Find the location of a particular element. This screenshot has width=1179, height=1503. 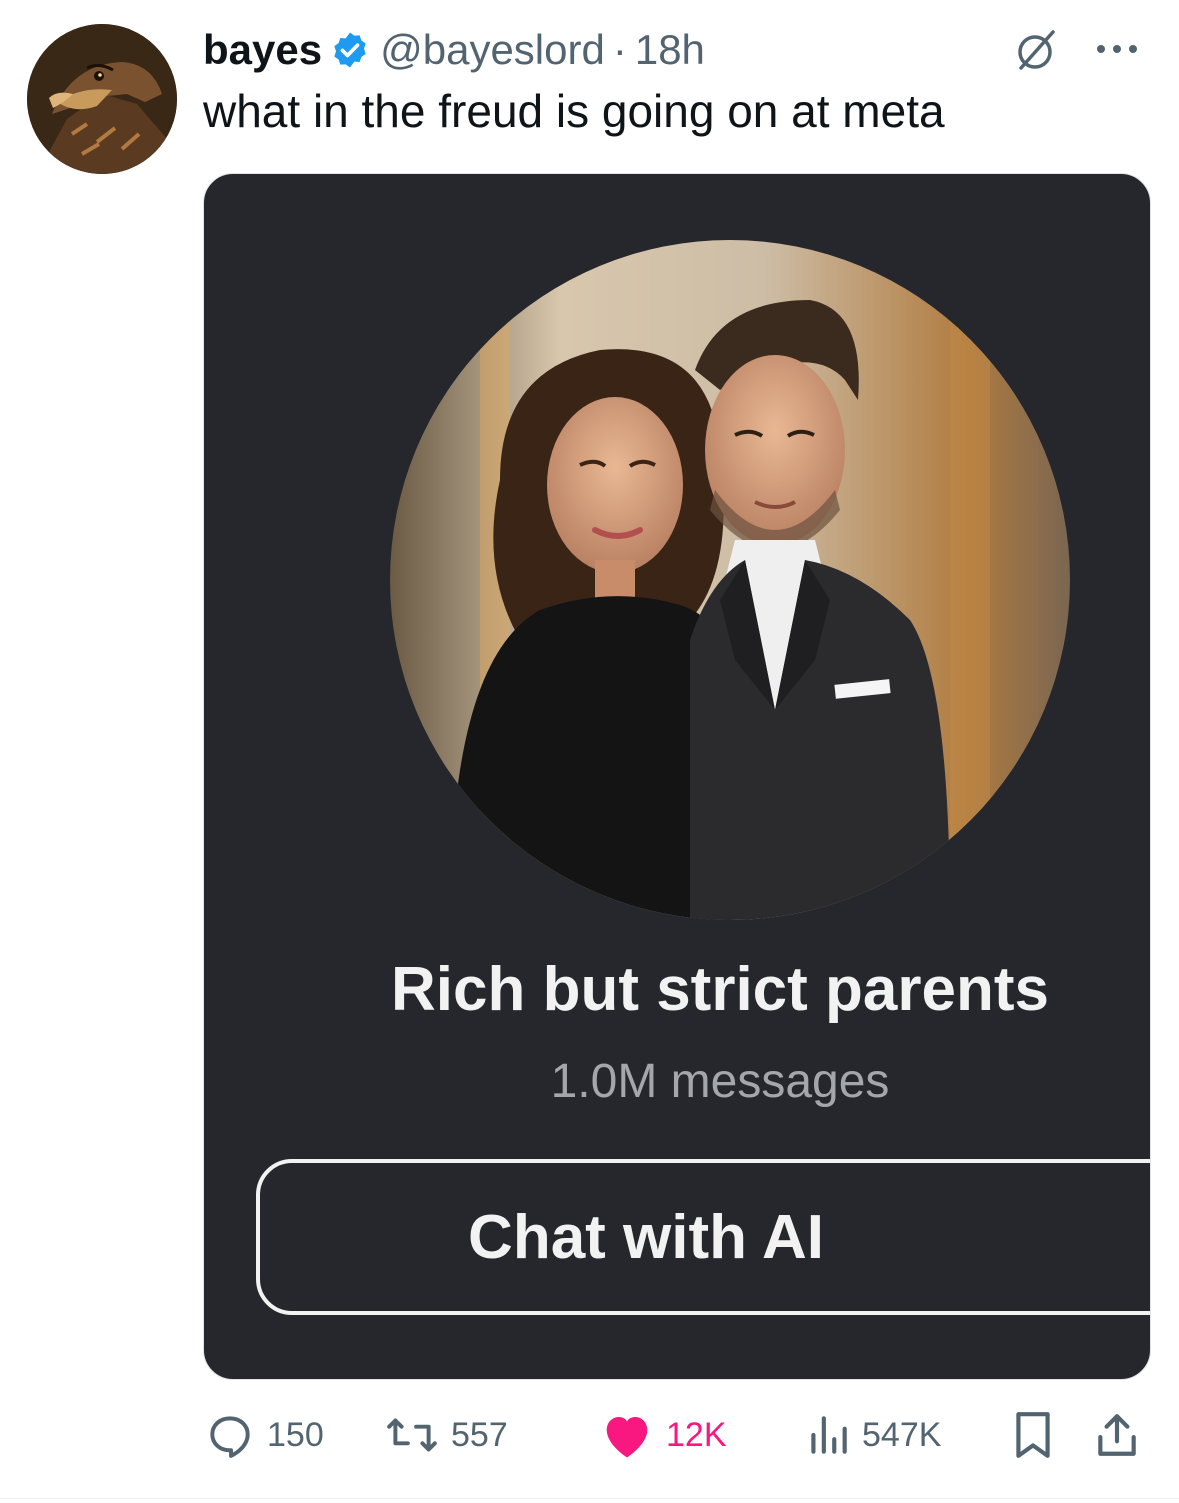

ai-persona-name: Rich but strict parents is located at coordinates (720, 989).